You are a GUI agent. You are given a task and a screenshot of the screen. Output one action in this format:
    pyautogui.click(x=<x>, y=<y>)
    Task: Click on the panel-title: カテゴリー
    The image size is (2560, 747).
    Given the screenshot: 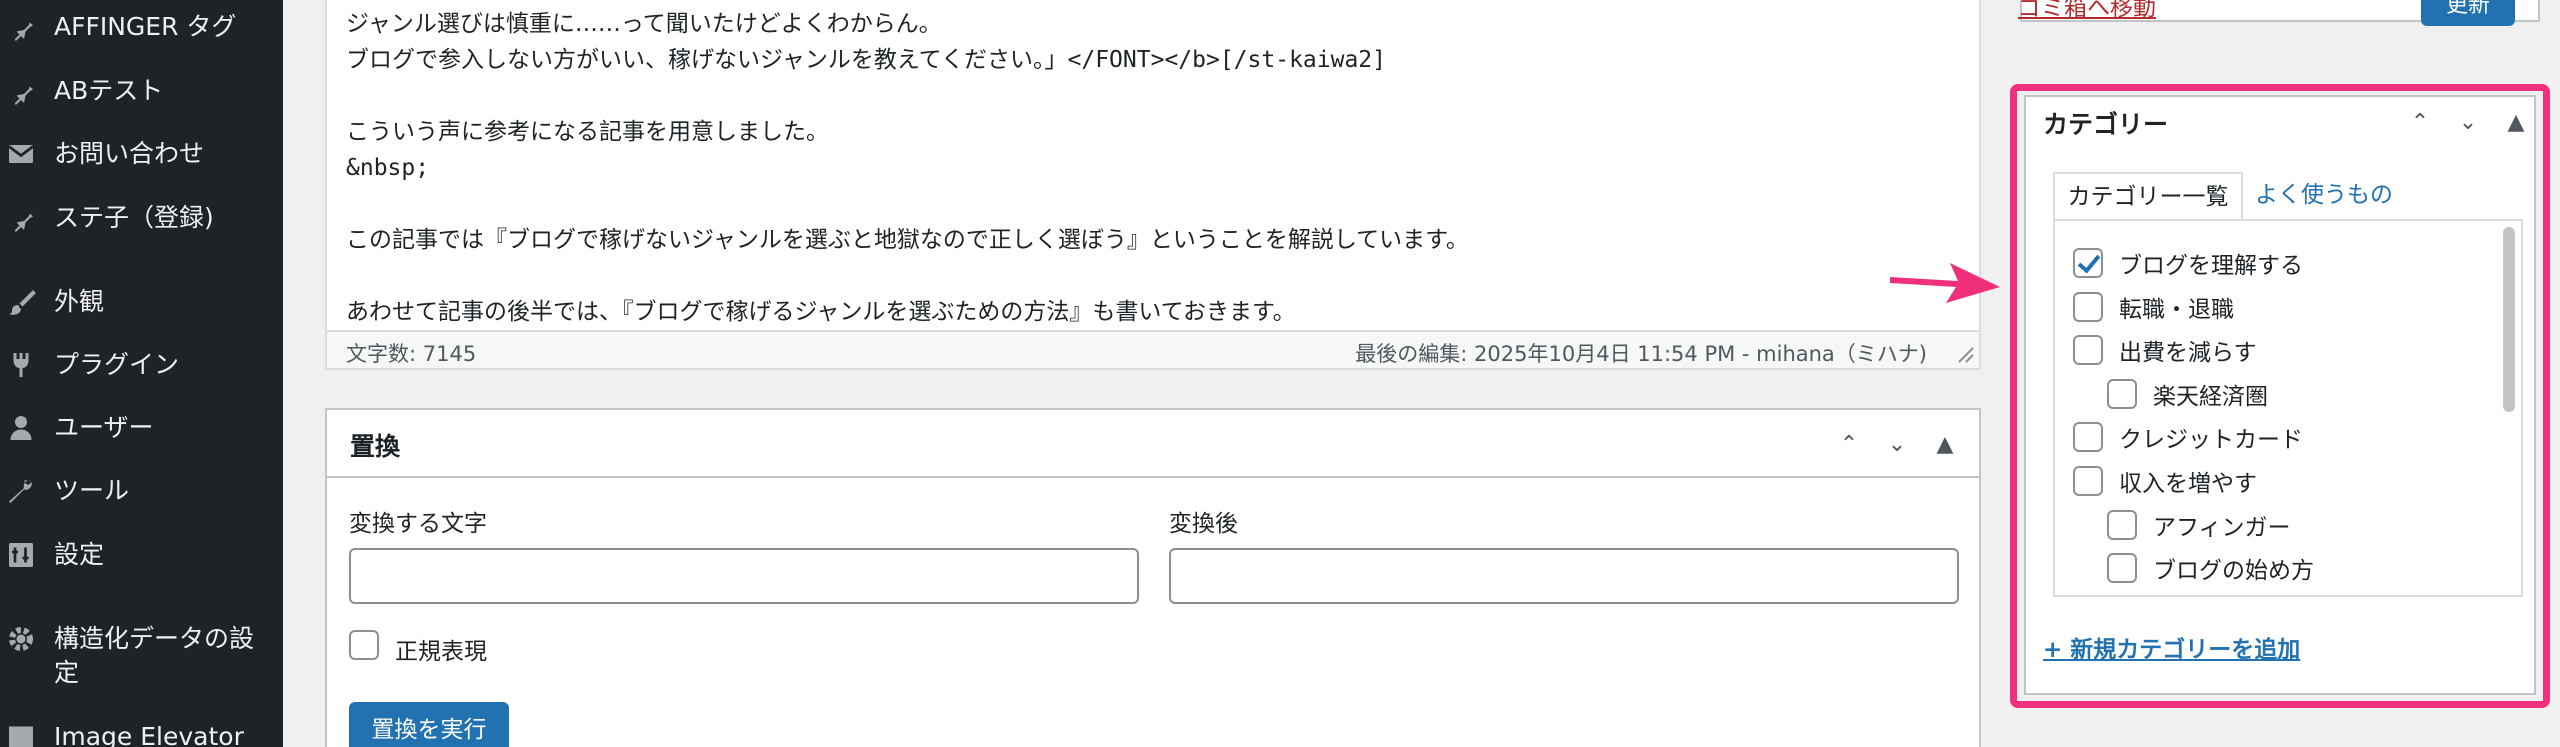 What is the action you would take?
    pyautogui.click(x=2106, y=124)
    